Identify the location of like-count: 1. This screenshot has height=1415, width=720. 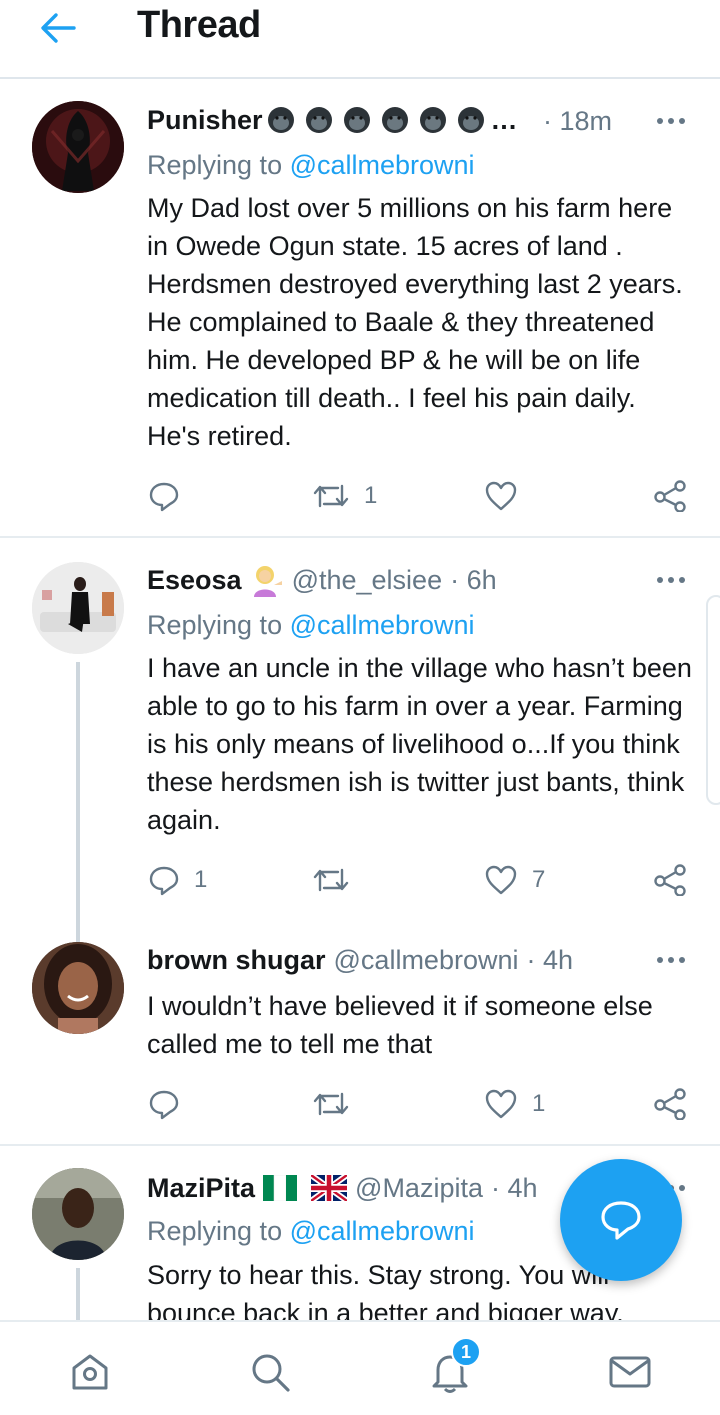
(539, 1103).